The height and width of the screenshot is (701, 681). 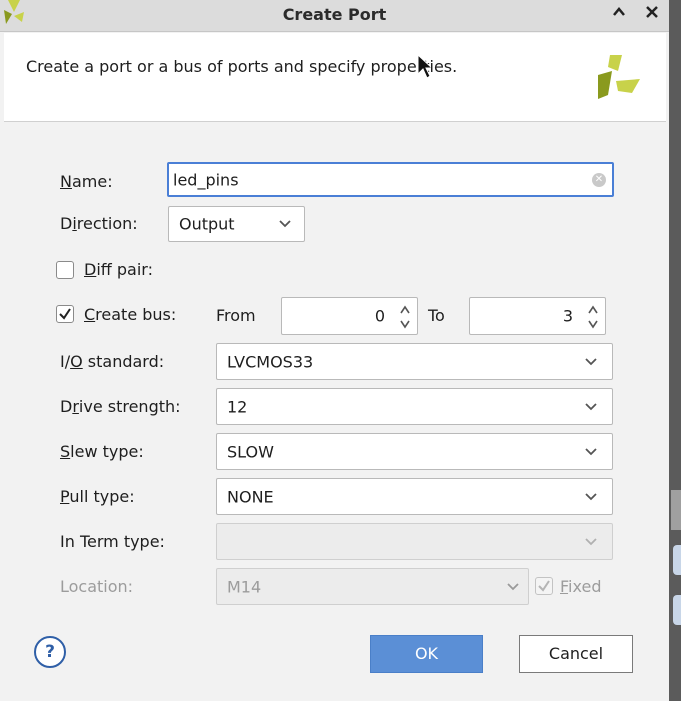 I want to click on to-spinner: 3, so click(x=537, y=316).